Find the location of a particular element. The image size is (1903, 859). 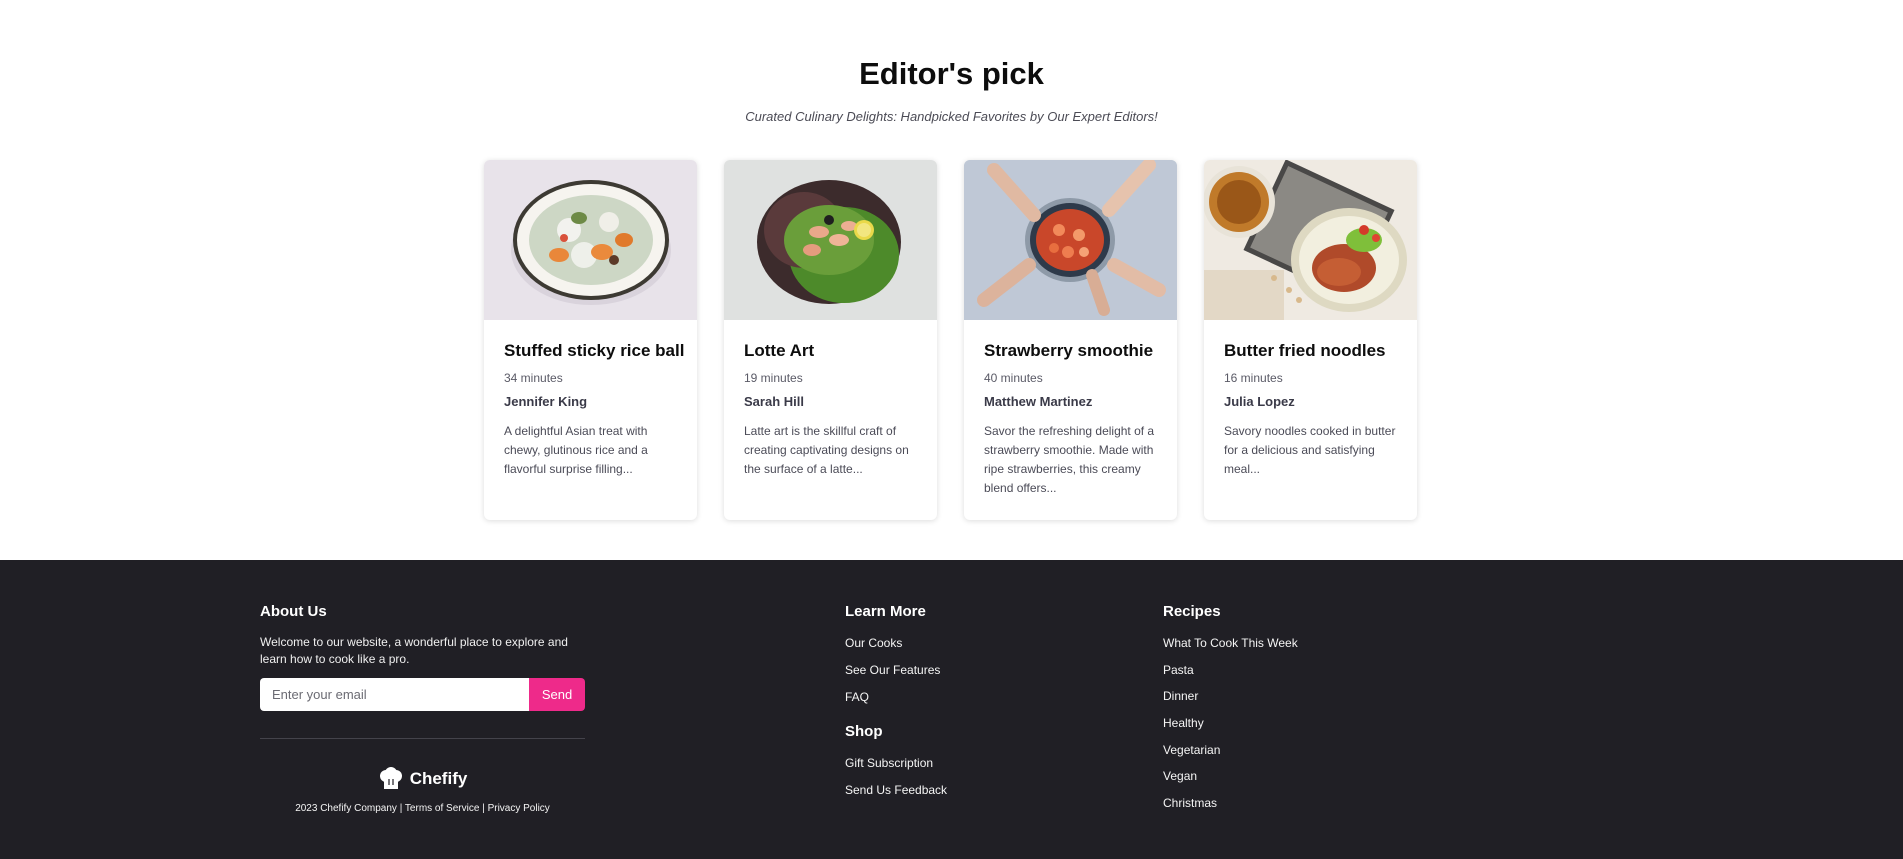

chef-hat-icon is located at coordinates (390, 778).